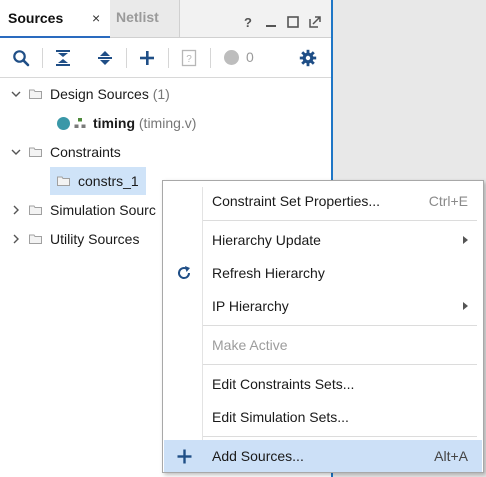 This screenshot has height=477, width=486. I want to click on tree-item-label: Design Sources, so click(99, 94).